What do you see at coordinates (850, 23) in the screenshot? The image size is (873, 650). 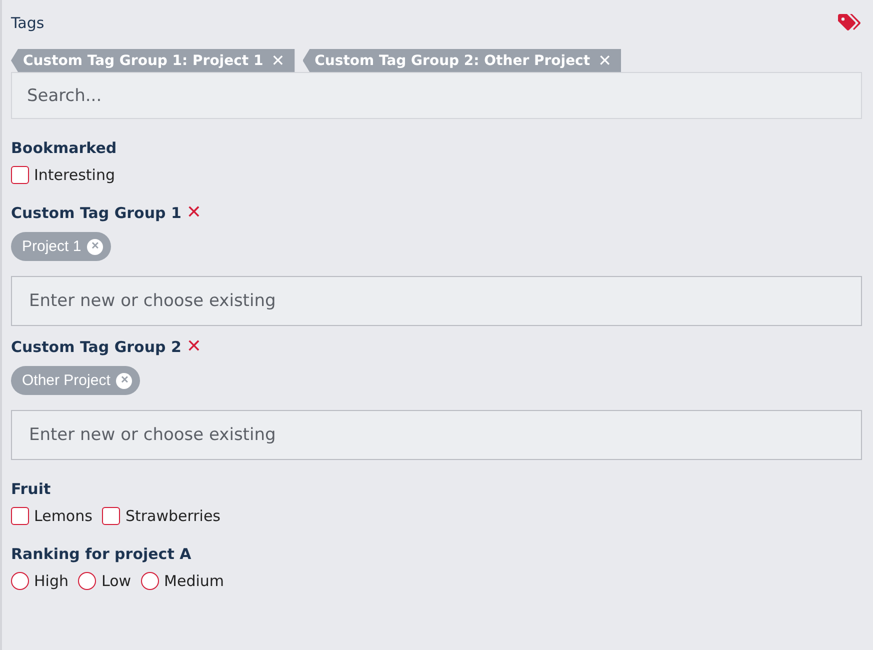 I see `tags-icon` at bounding box center [850, 23].